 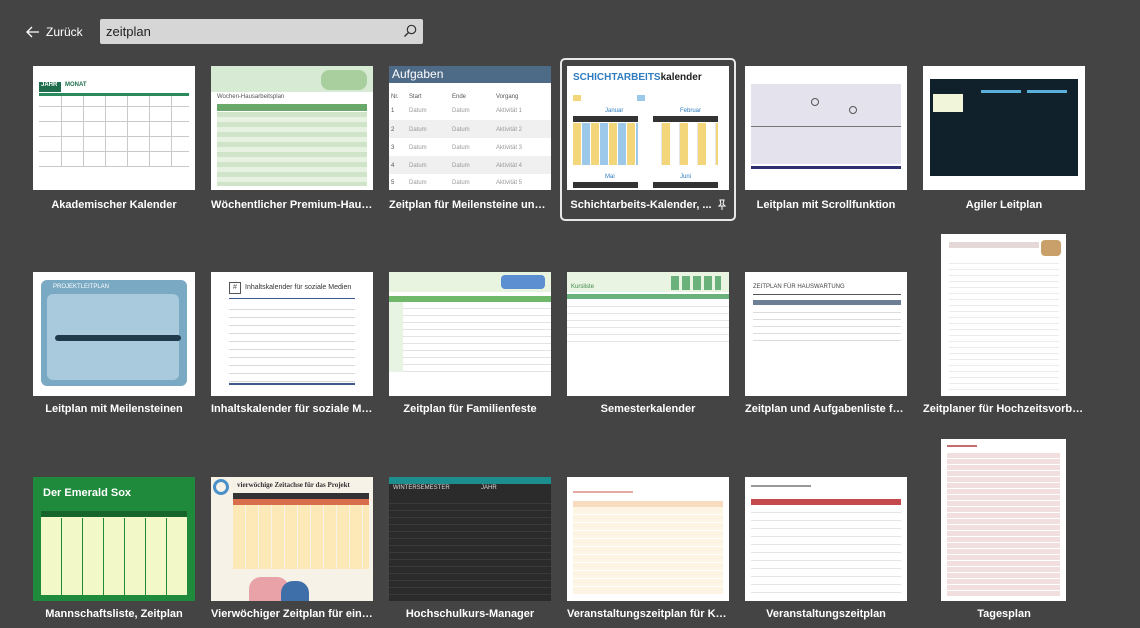 I want to click on thumb-cell: Aktivität 1, so click(x=509, y=111).